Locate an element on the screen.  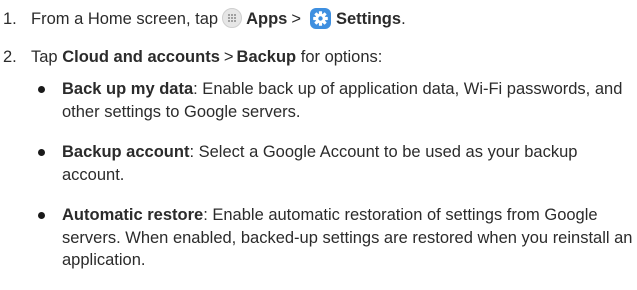
apps-label: Apps is located at coordinates (267, 19).